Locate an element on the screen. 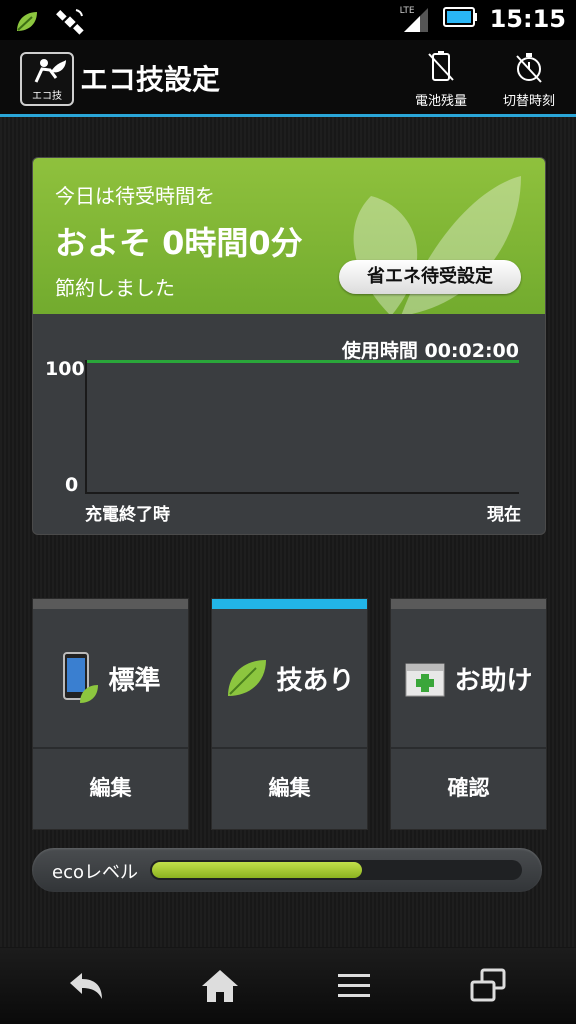 The image size is (576, 1024). page-title: エコ技設定 is located at coordinates (150, 79).